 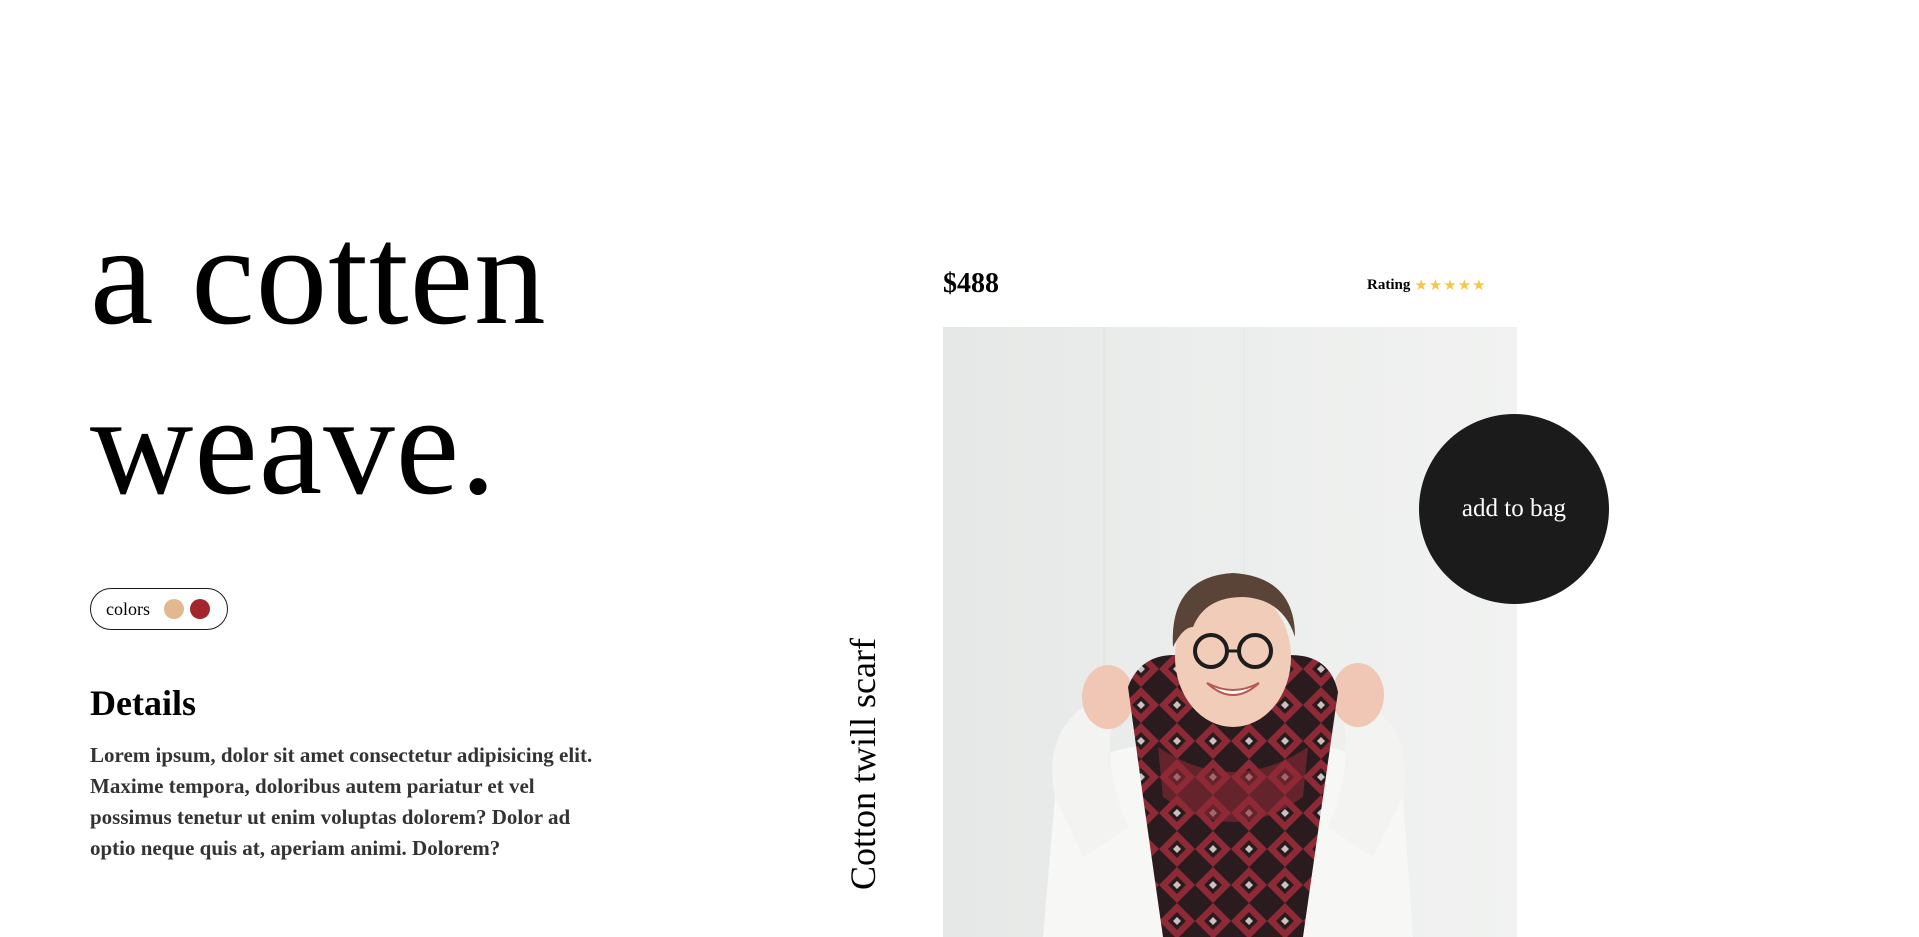 I want to click on color-swatch-tan, so click(x=174, y=609).